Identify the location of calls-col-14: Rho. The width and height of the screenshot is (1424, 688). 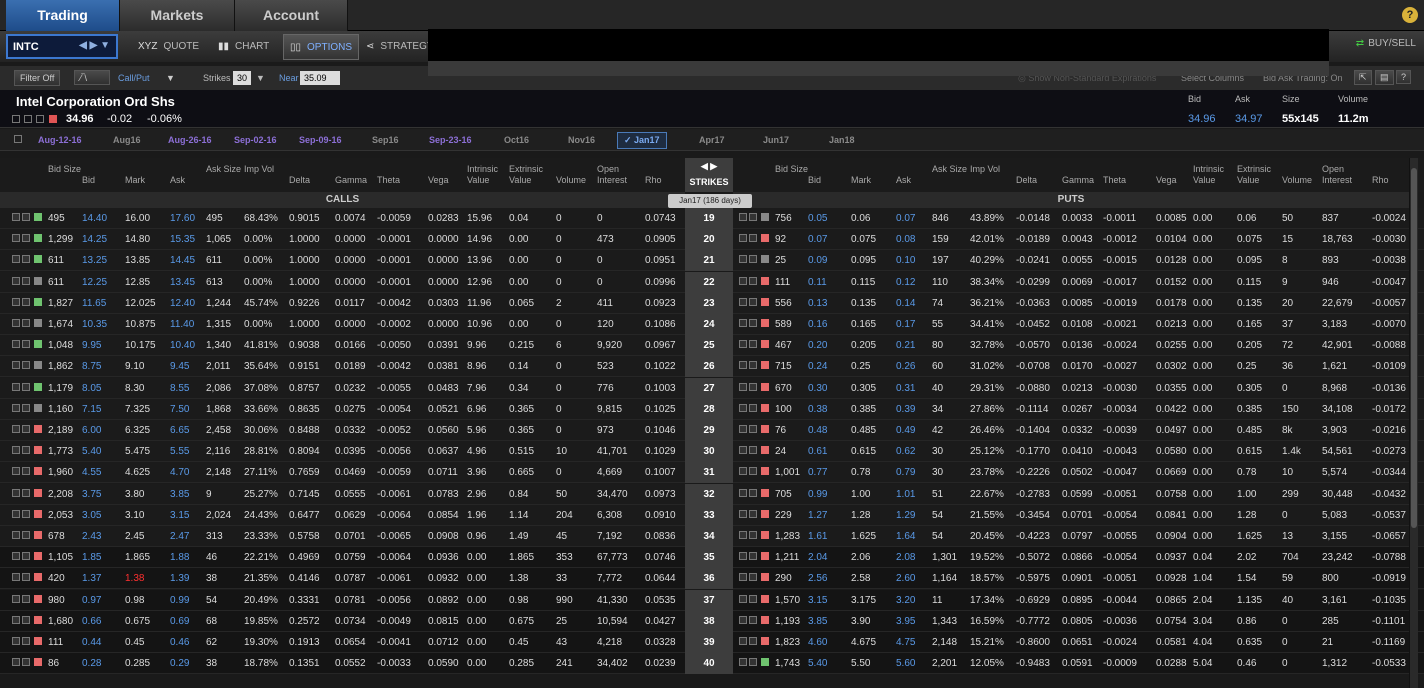
(653, 180).